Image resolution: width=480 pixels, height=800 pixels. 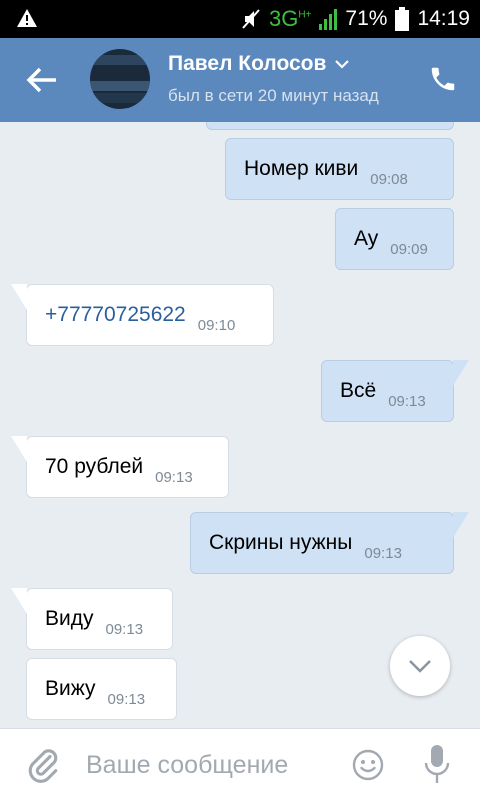 What do you see at coordinates (70, 688) in the screenshot?
I see `message-text: Вижу` at bounding box center [70, 688].